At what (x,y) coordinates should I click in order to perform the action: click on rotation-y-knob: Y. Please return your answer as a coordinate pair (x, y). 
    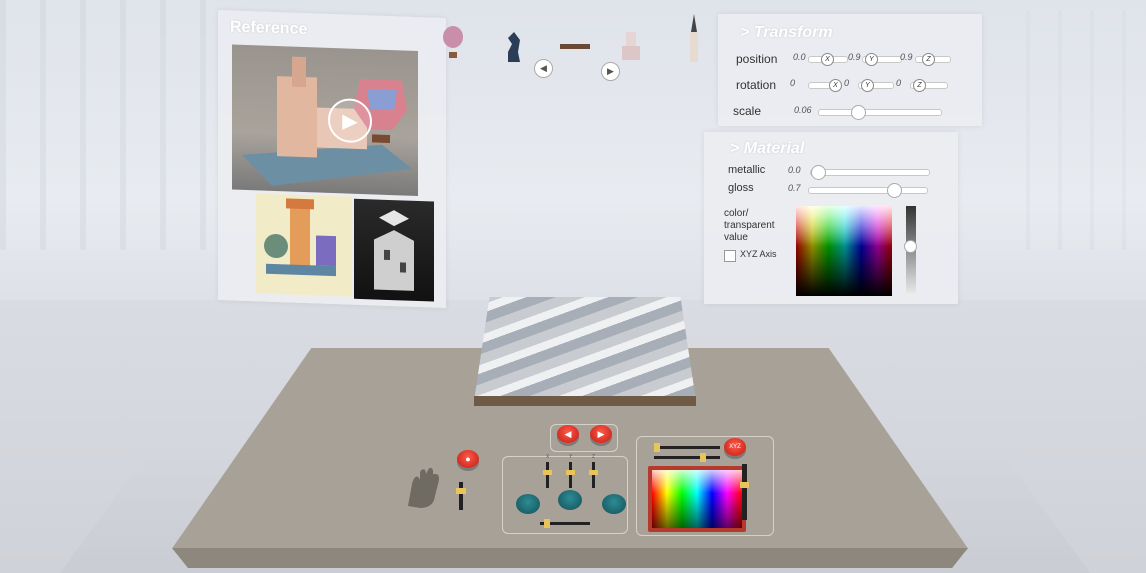
    Looking at the image, I should click on (867, 85).